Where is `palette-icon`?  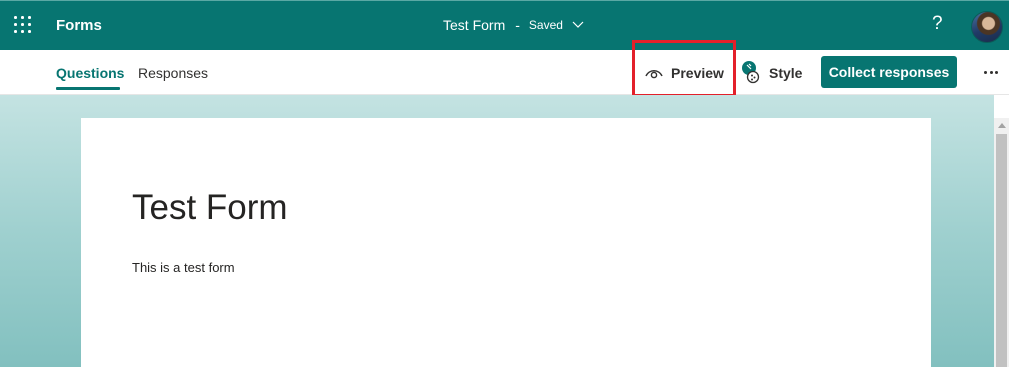 palette-icon is located at coordinates (751, 72).